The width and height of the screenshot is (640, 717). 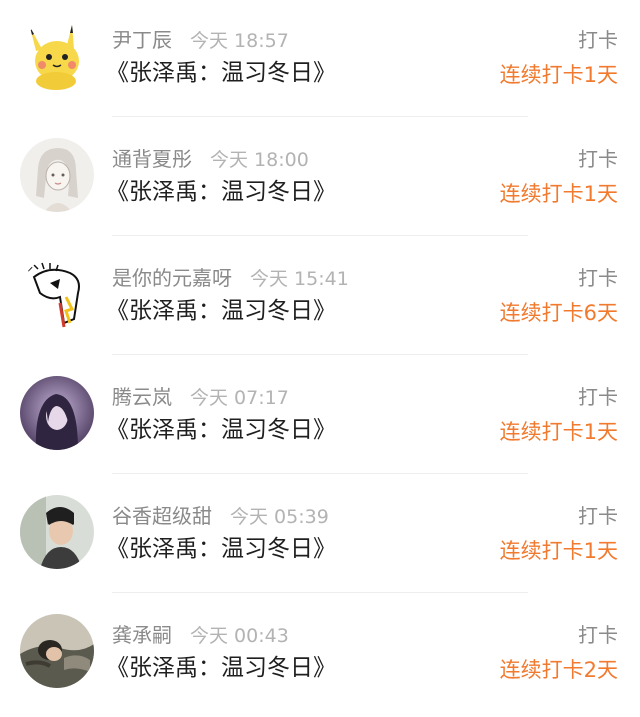 I want to click on meta-line: 通背夏彤 今天 18:00, so click(x=210, y=159).